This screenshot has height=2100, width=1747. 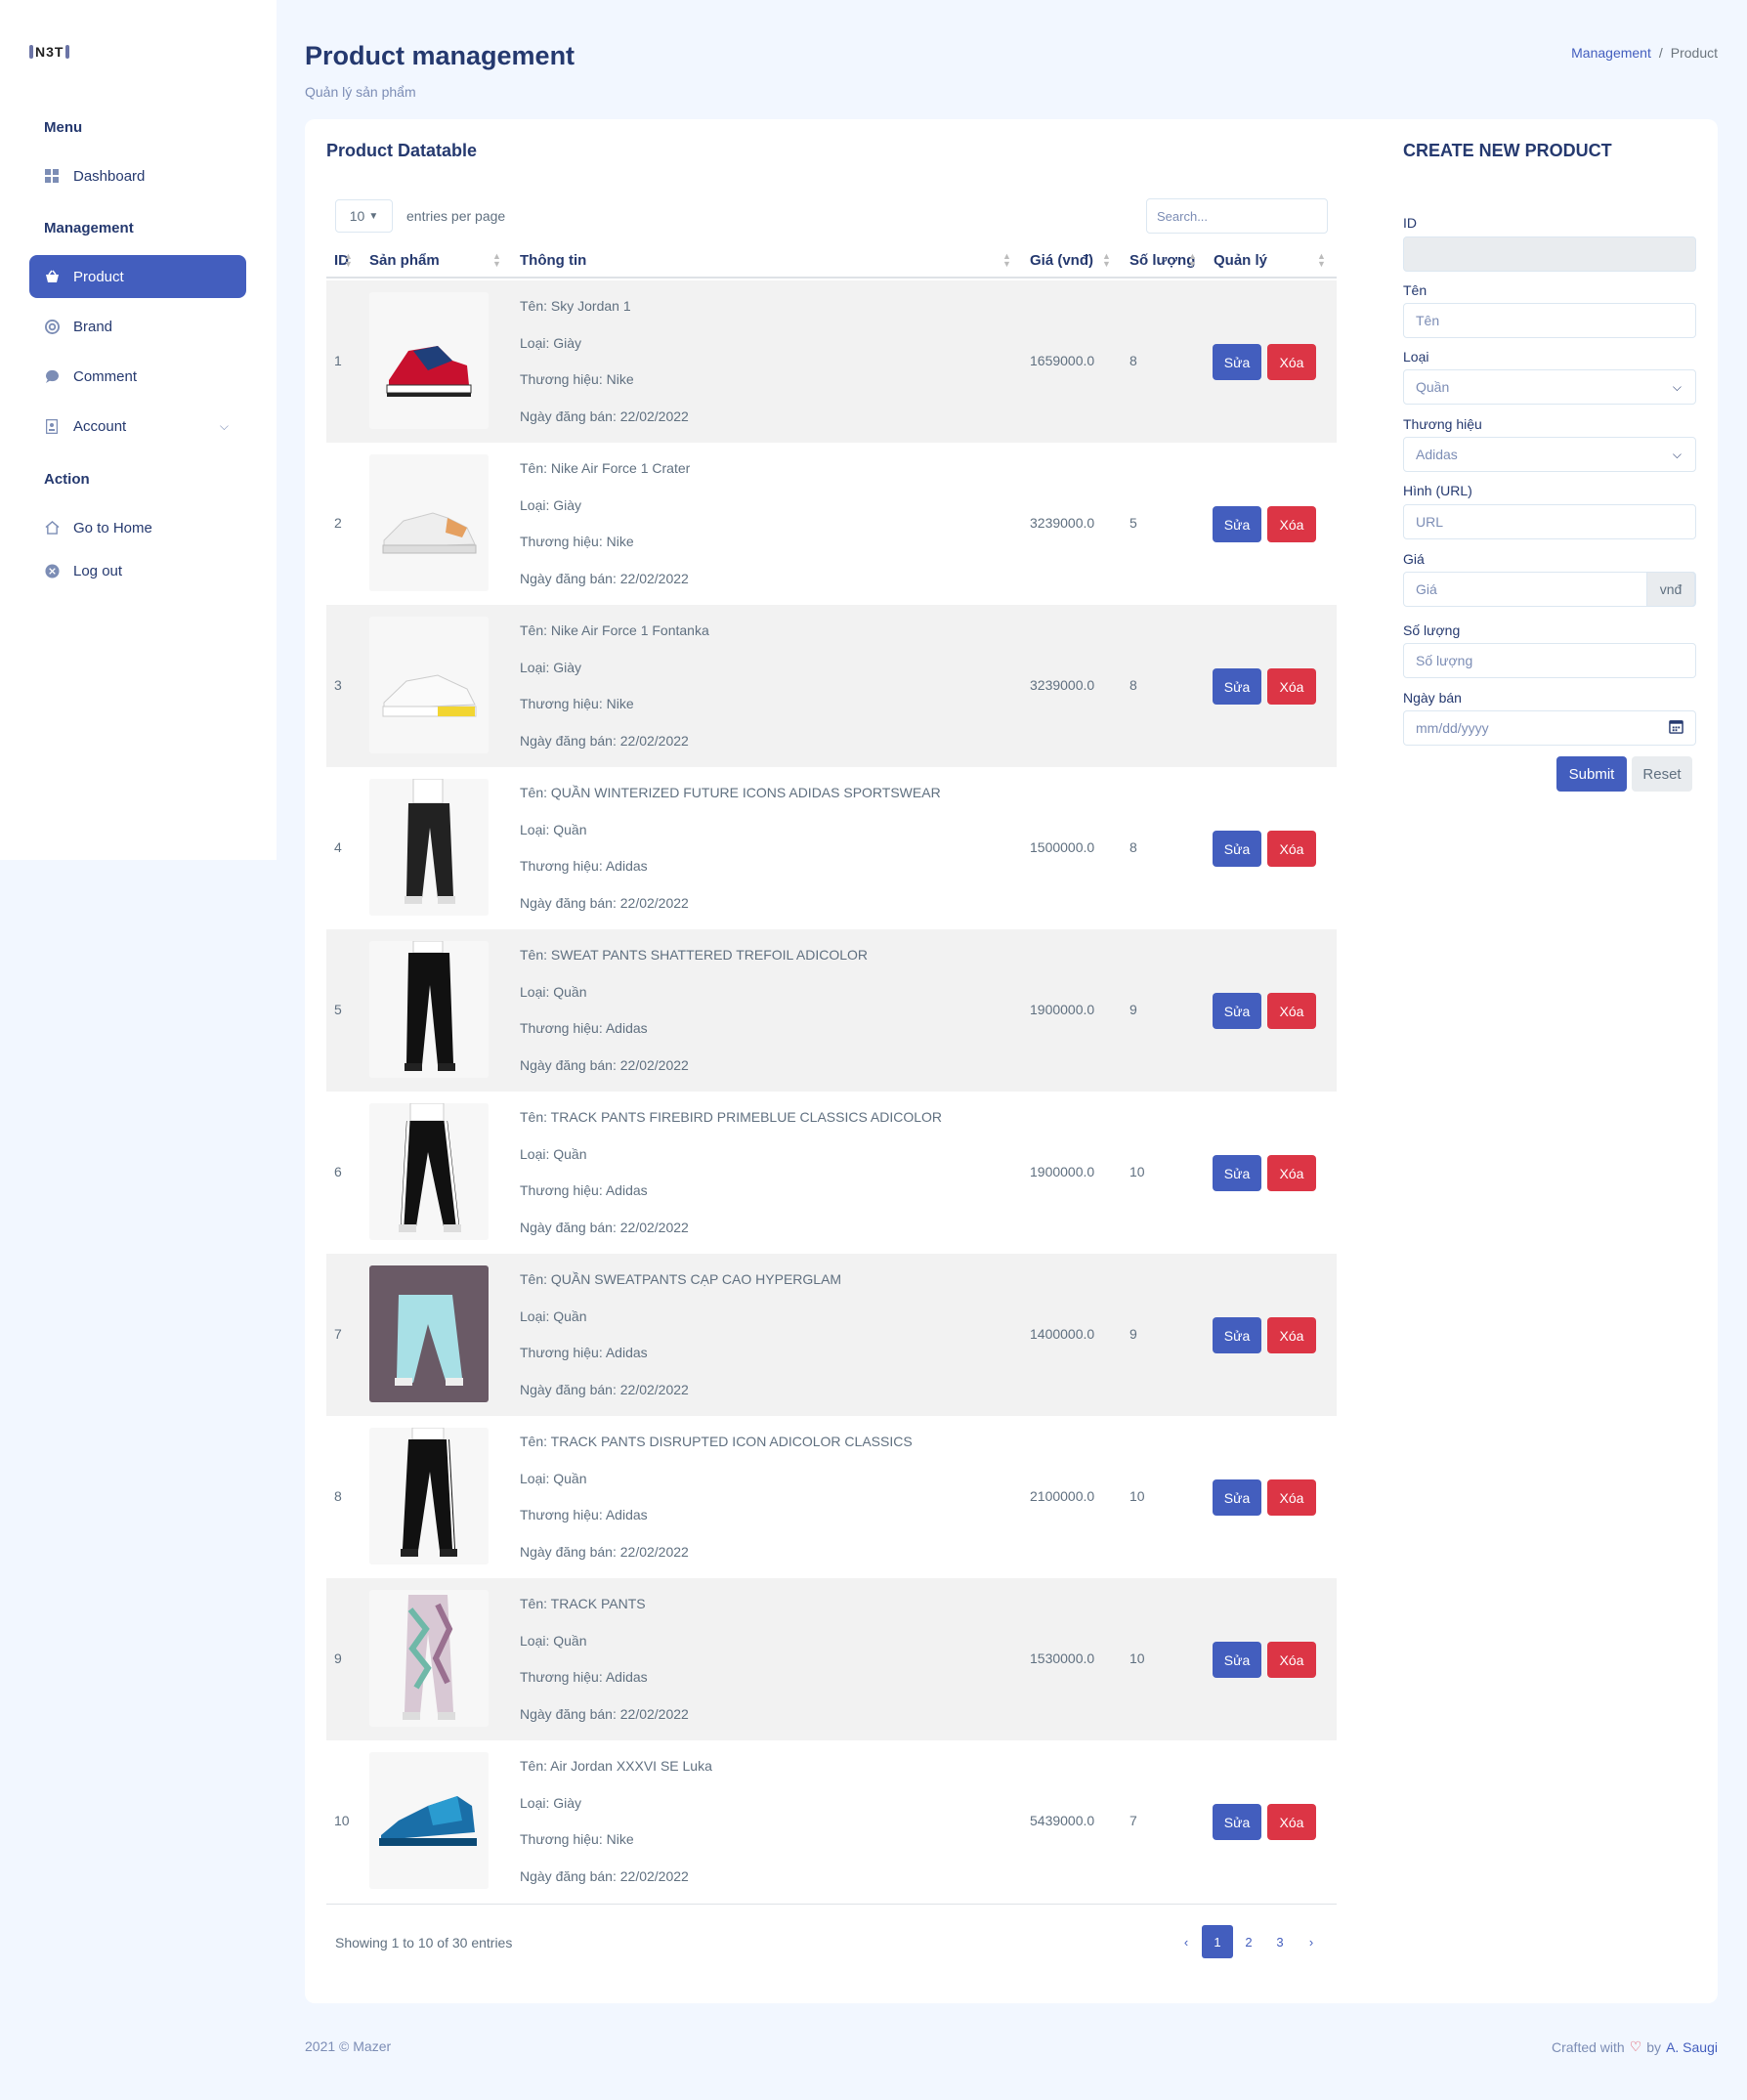 I want to click on page-button-2: 2, so click(x=1248, y=1942).